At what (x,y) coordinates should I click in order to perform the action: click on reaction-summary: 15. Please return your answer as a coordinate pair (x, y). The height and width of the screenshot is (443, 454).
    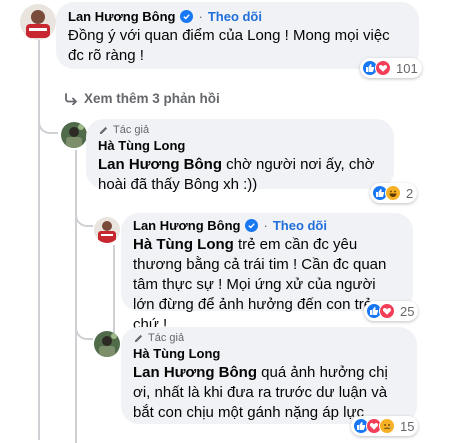
    Looking at the image, I should click on (385, 426).